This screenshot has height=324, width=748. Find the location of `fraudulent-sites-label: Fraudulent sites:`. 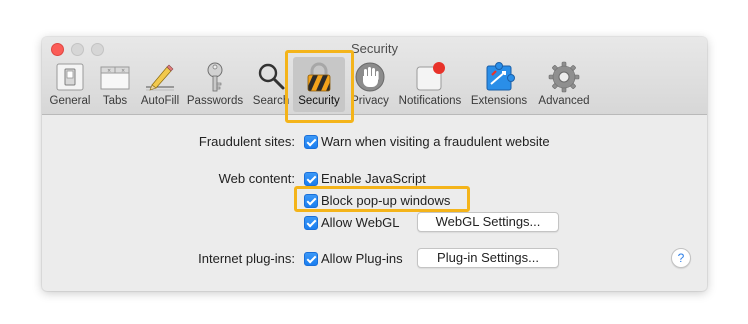

fraudulent-sites-label: Fraudulent sites: is located at coordinates (246, 141).